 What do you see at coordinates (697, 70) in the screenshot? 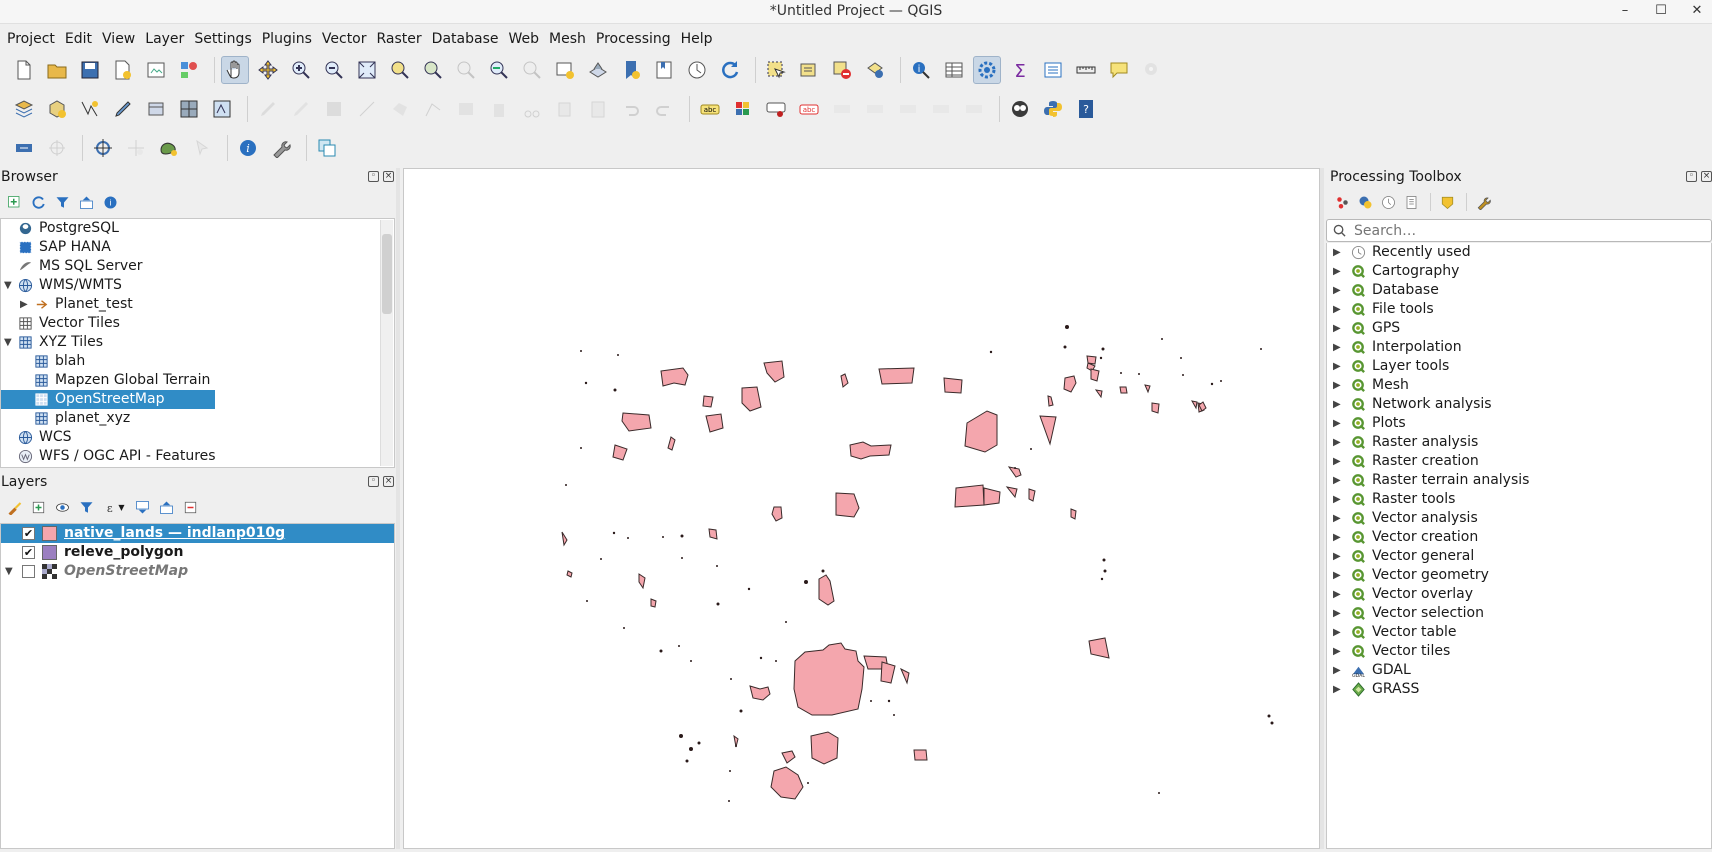
I see `temporal-controller-icon` at bounding box center [697, 70].